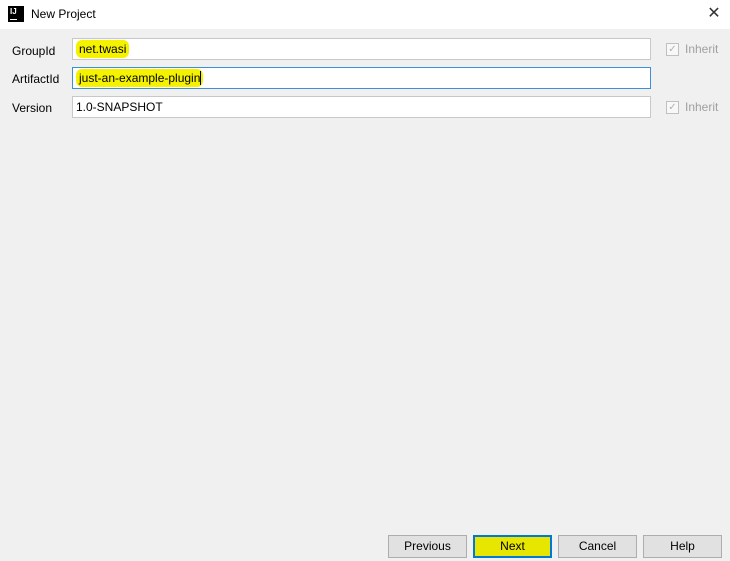  Describe the element at coordinates (140, 78) in the screenshot. I see `artifactid-value: just-an-example-plugin` at that location.